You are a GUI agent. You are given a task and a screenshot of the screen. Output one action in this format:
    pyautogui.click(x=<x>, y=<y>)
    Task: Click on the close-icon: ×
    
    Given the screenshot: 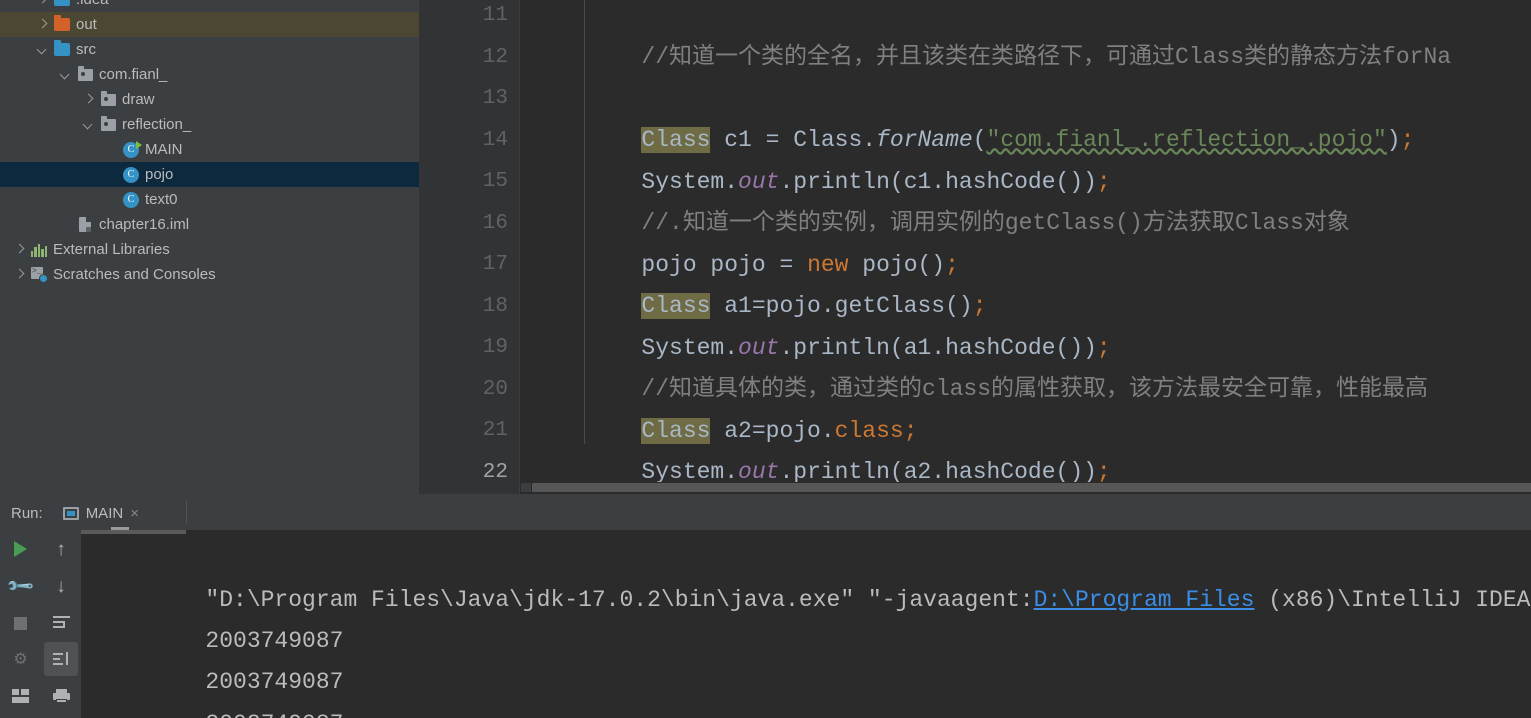 What is the action you would take?
    pyautogui.click(x=134, y=513)
    